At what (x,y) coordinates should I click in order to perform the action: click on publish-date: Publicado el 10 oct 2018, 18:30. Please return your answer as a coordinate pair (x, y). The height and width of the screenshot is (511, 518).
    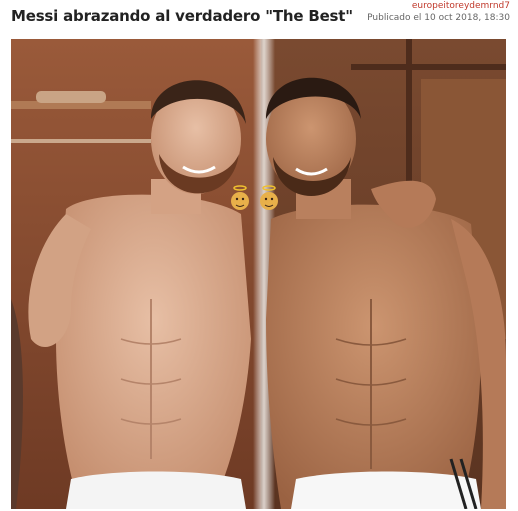
    Looking at the image, I should click on (438, 18).